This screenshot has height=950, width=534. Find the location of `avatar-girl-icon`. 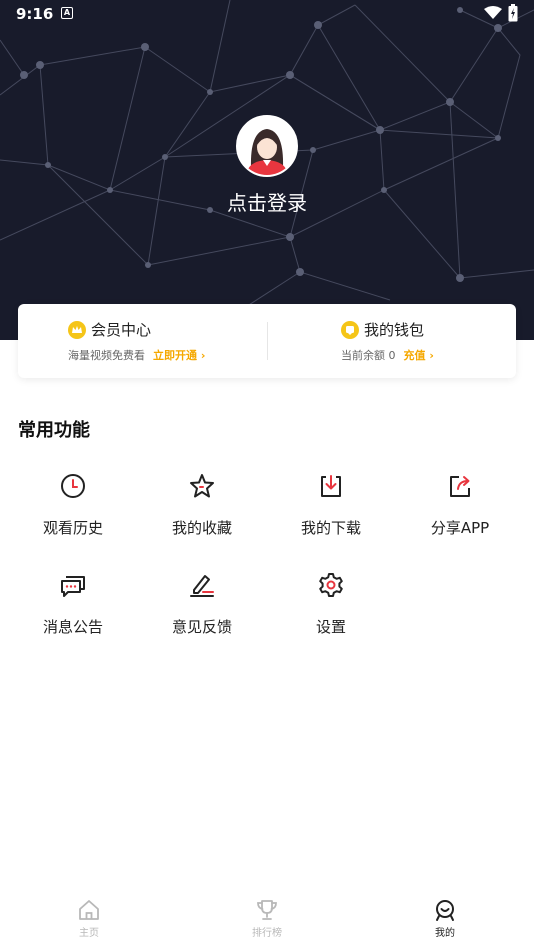

avatar-girl-icon is located at coordinates (267, 146).